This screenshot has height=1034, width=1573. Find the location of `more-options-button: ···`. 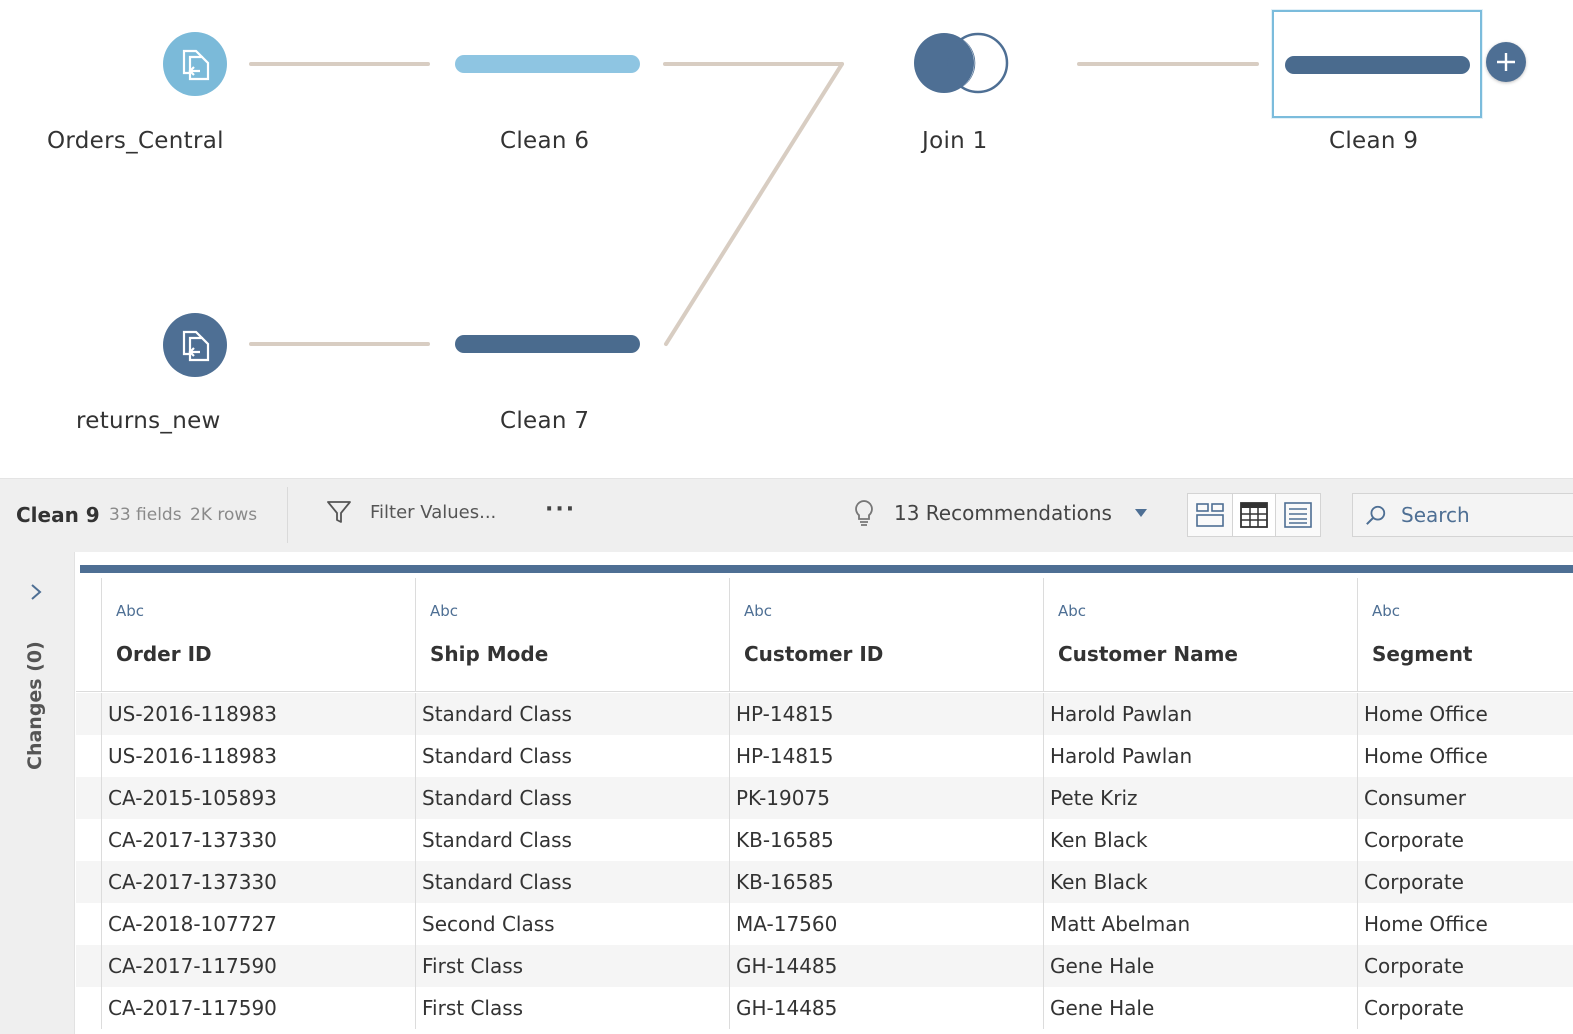

more-options-button: ··· is located at coordinates (560, 509).